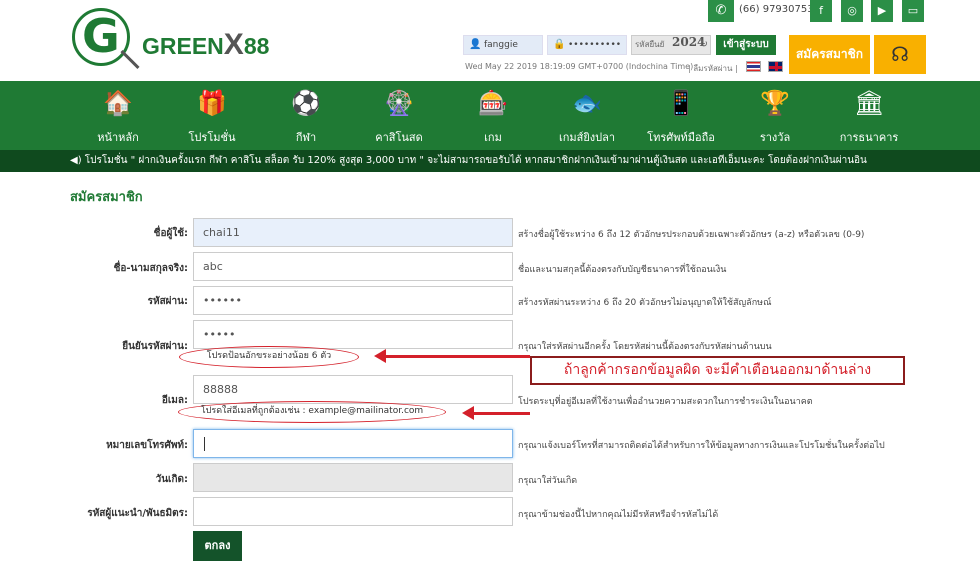 The height and width of the screenshot is (575, 980). I want to click on captcha-field: รหัสยืนยั 2024 ↻, so click(671, 45).